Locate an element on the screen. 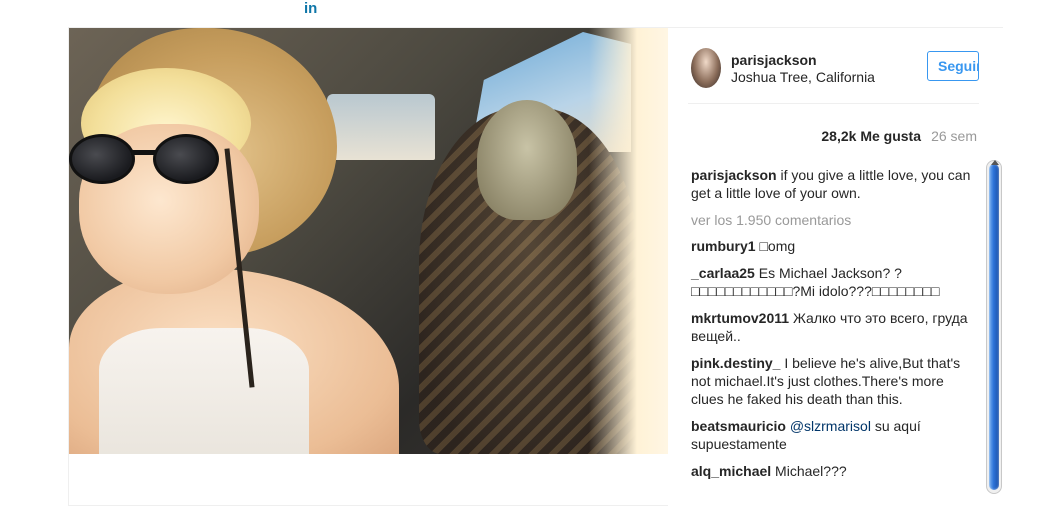 This screenshot has height=506, width=1057. list-item: alq_michael Michael??? is located at coordinates (833, 471).